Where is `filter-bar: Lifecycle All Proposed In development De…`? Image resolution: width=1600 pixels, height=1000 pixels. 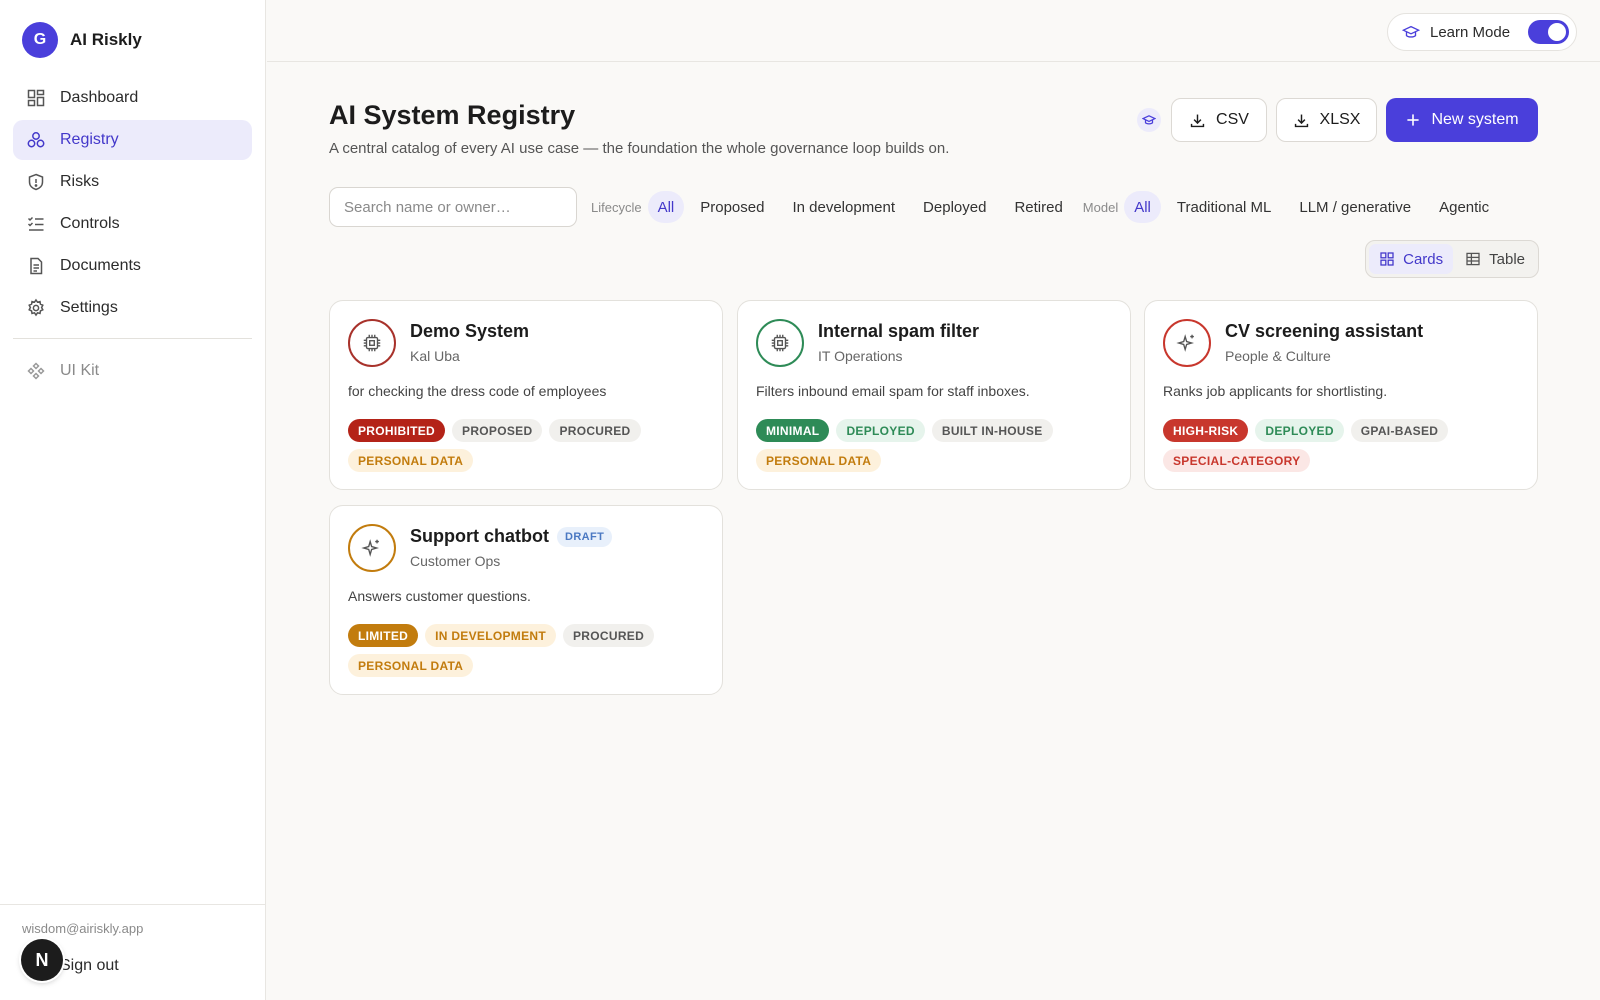
filter-bar: Lifecycle All Proposed In development De… is located at coordinates (1048, 207).